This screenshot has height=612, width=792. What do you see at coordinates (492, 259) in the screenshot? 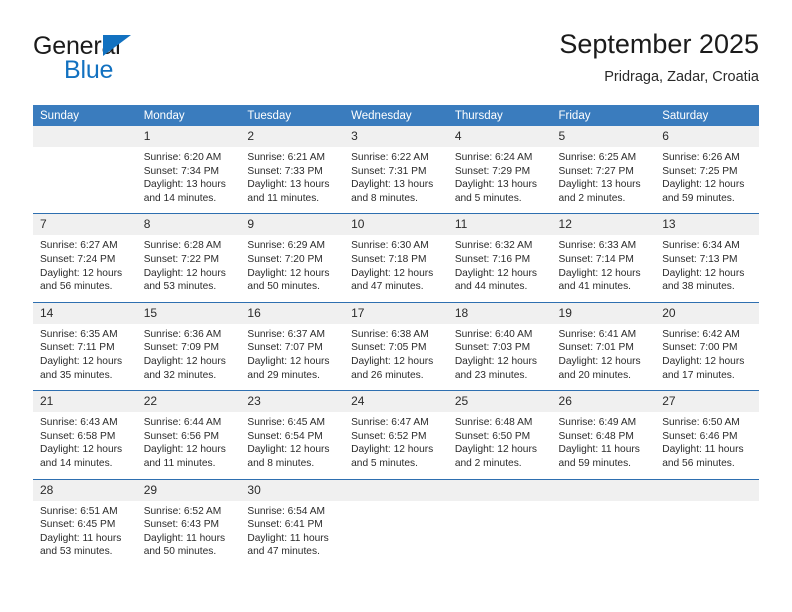
I see `sunset-text: Sunset: 7:16 PM` at bounding box center [492, 259].